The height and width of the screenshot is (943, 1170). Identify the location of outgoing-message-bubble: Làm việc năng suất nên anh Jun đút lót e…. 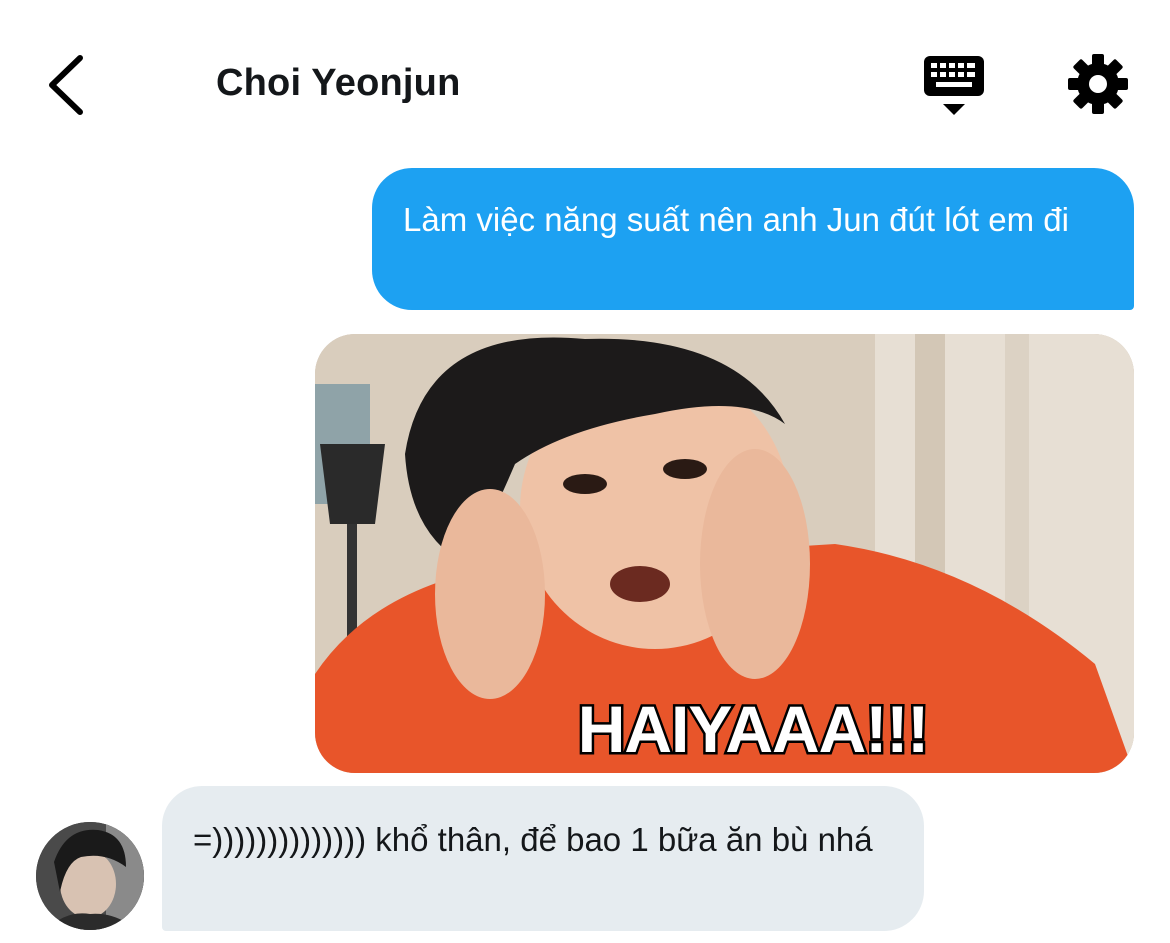
(753, 239).